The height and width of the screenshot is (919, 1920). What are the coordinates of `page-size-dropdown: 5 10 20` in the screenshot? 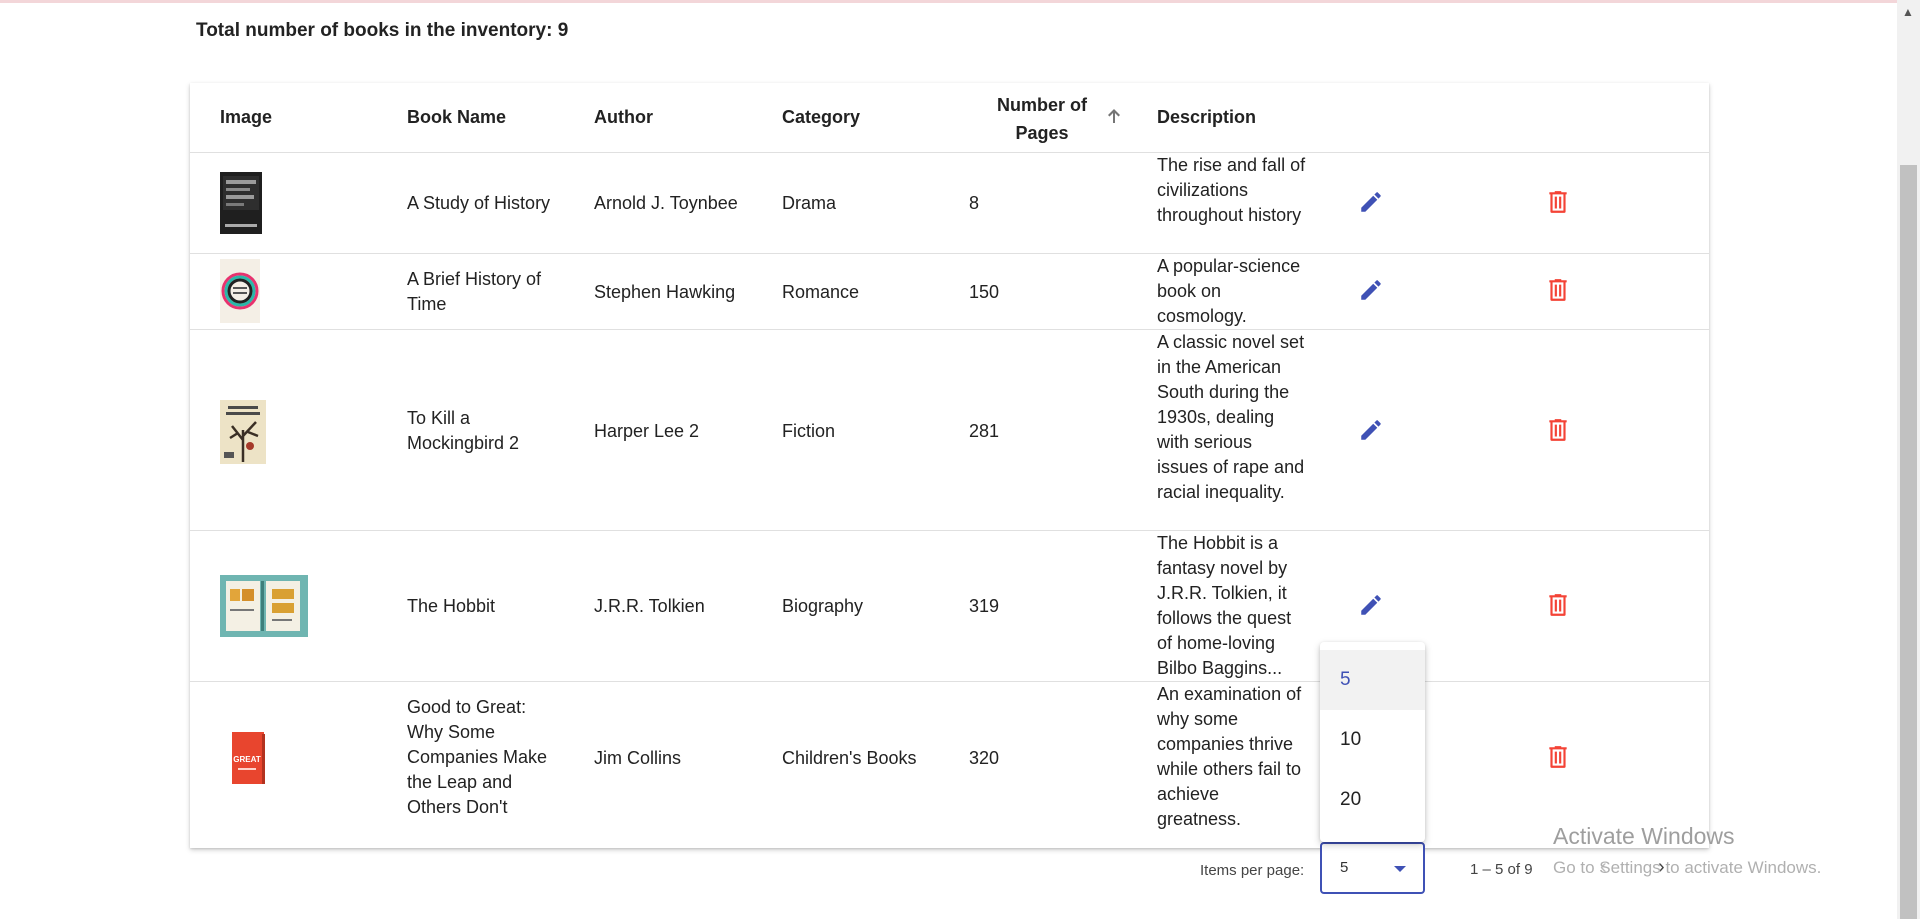 It's located at (1372, 742).